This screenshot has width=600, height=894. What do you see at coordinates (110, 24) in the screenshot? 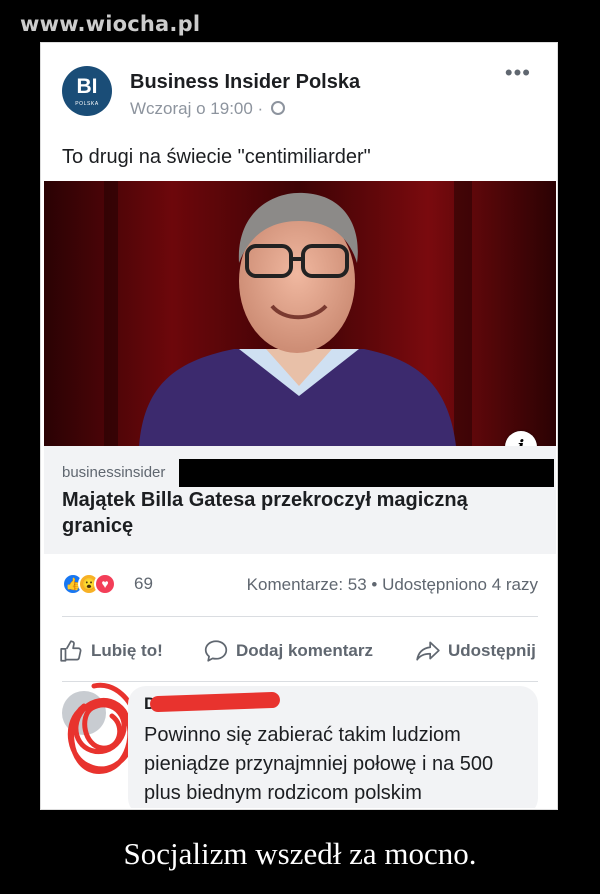
I see `watermark: www.wiocha.pl` at bounding box center [110, 24].